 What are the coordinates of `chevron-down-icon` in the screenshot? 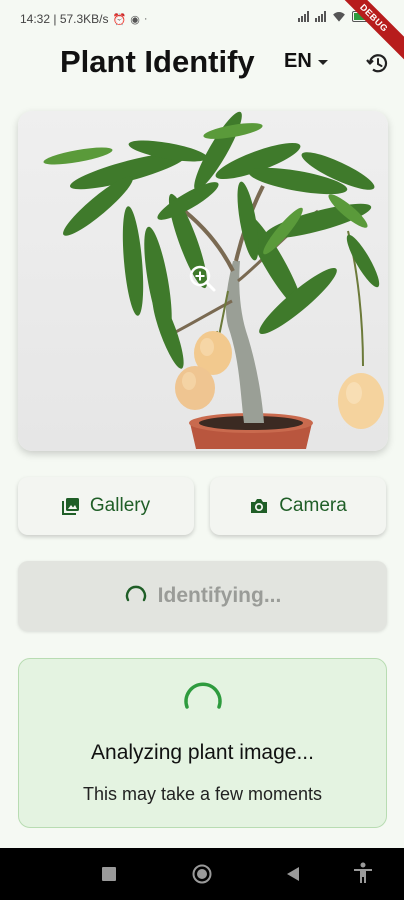 It's located at (322, 62).